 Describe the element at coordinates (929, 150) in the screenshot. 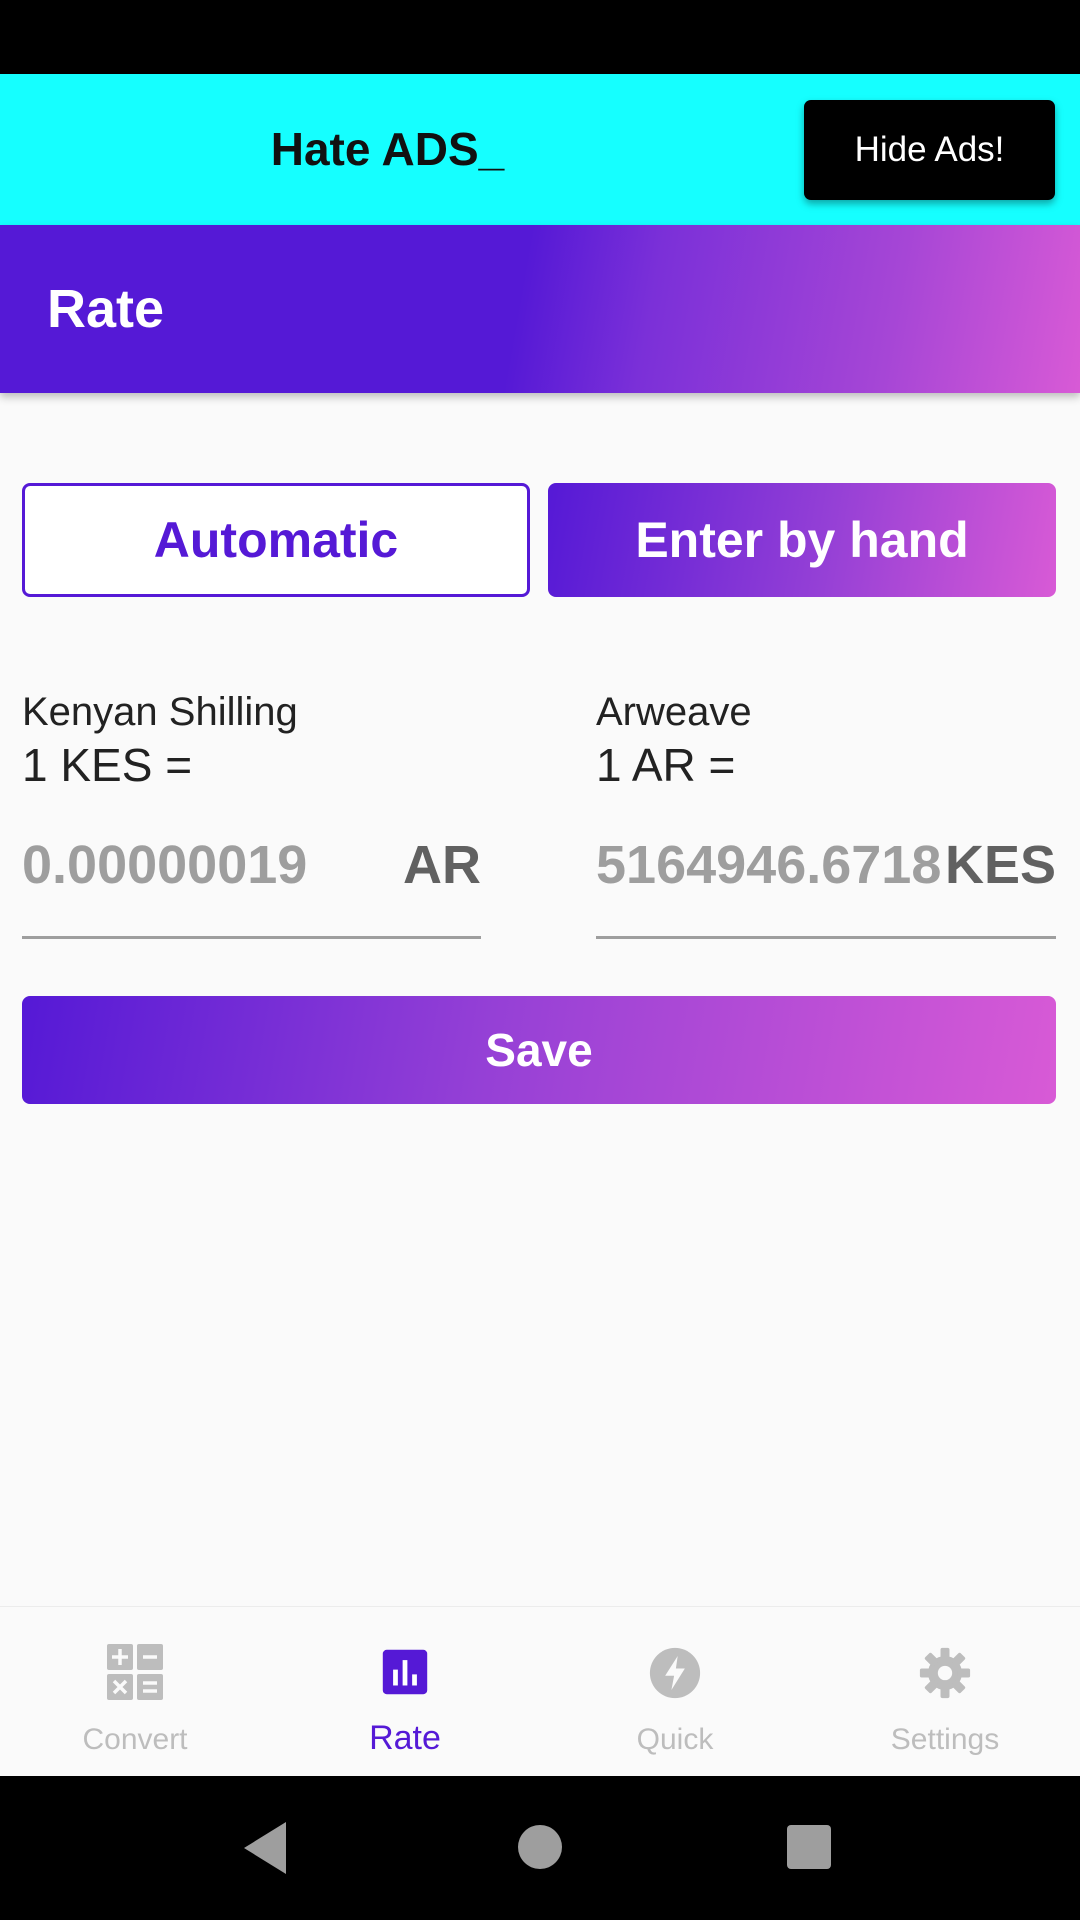

I see `hide-ads-button: Hide Ads!` at that location.